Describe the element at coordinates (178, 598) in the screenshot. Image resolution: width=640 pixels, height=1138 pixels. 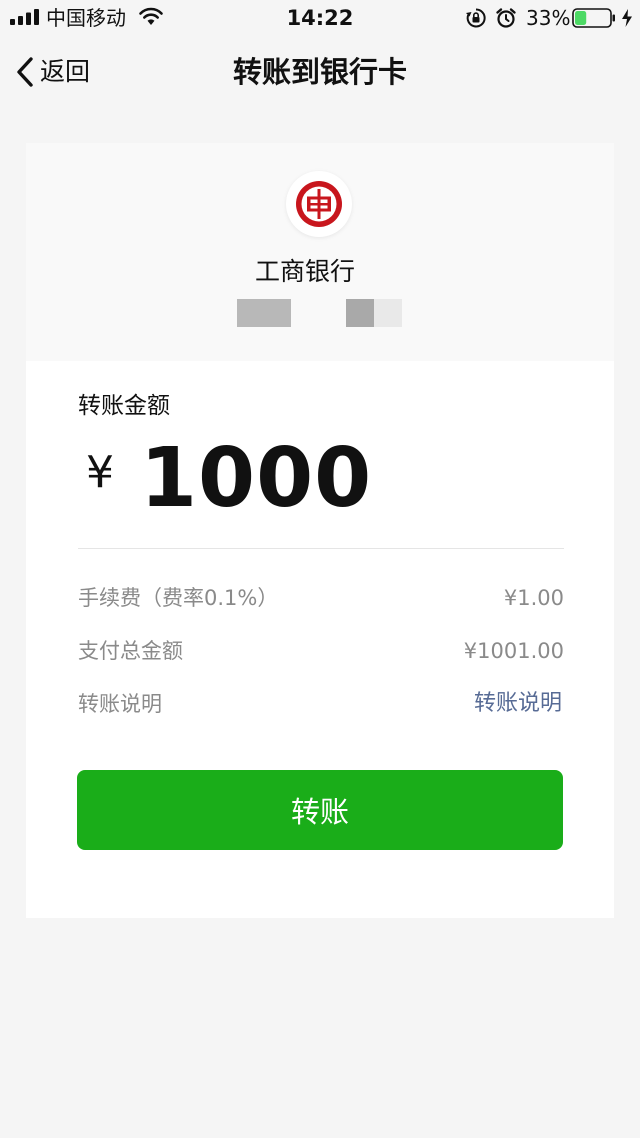
I see `fee-label: 手续费（费率0.1%）` at that location.